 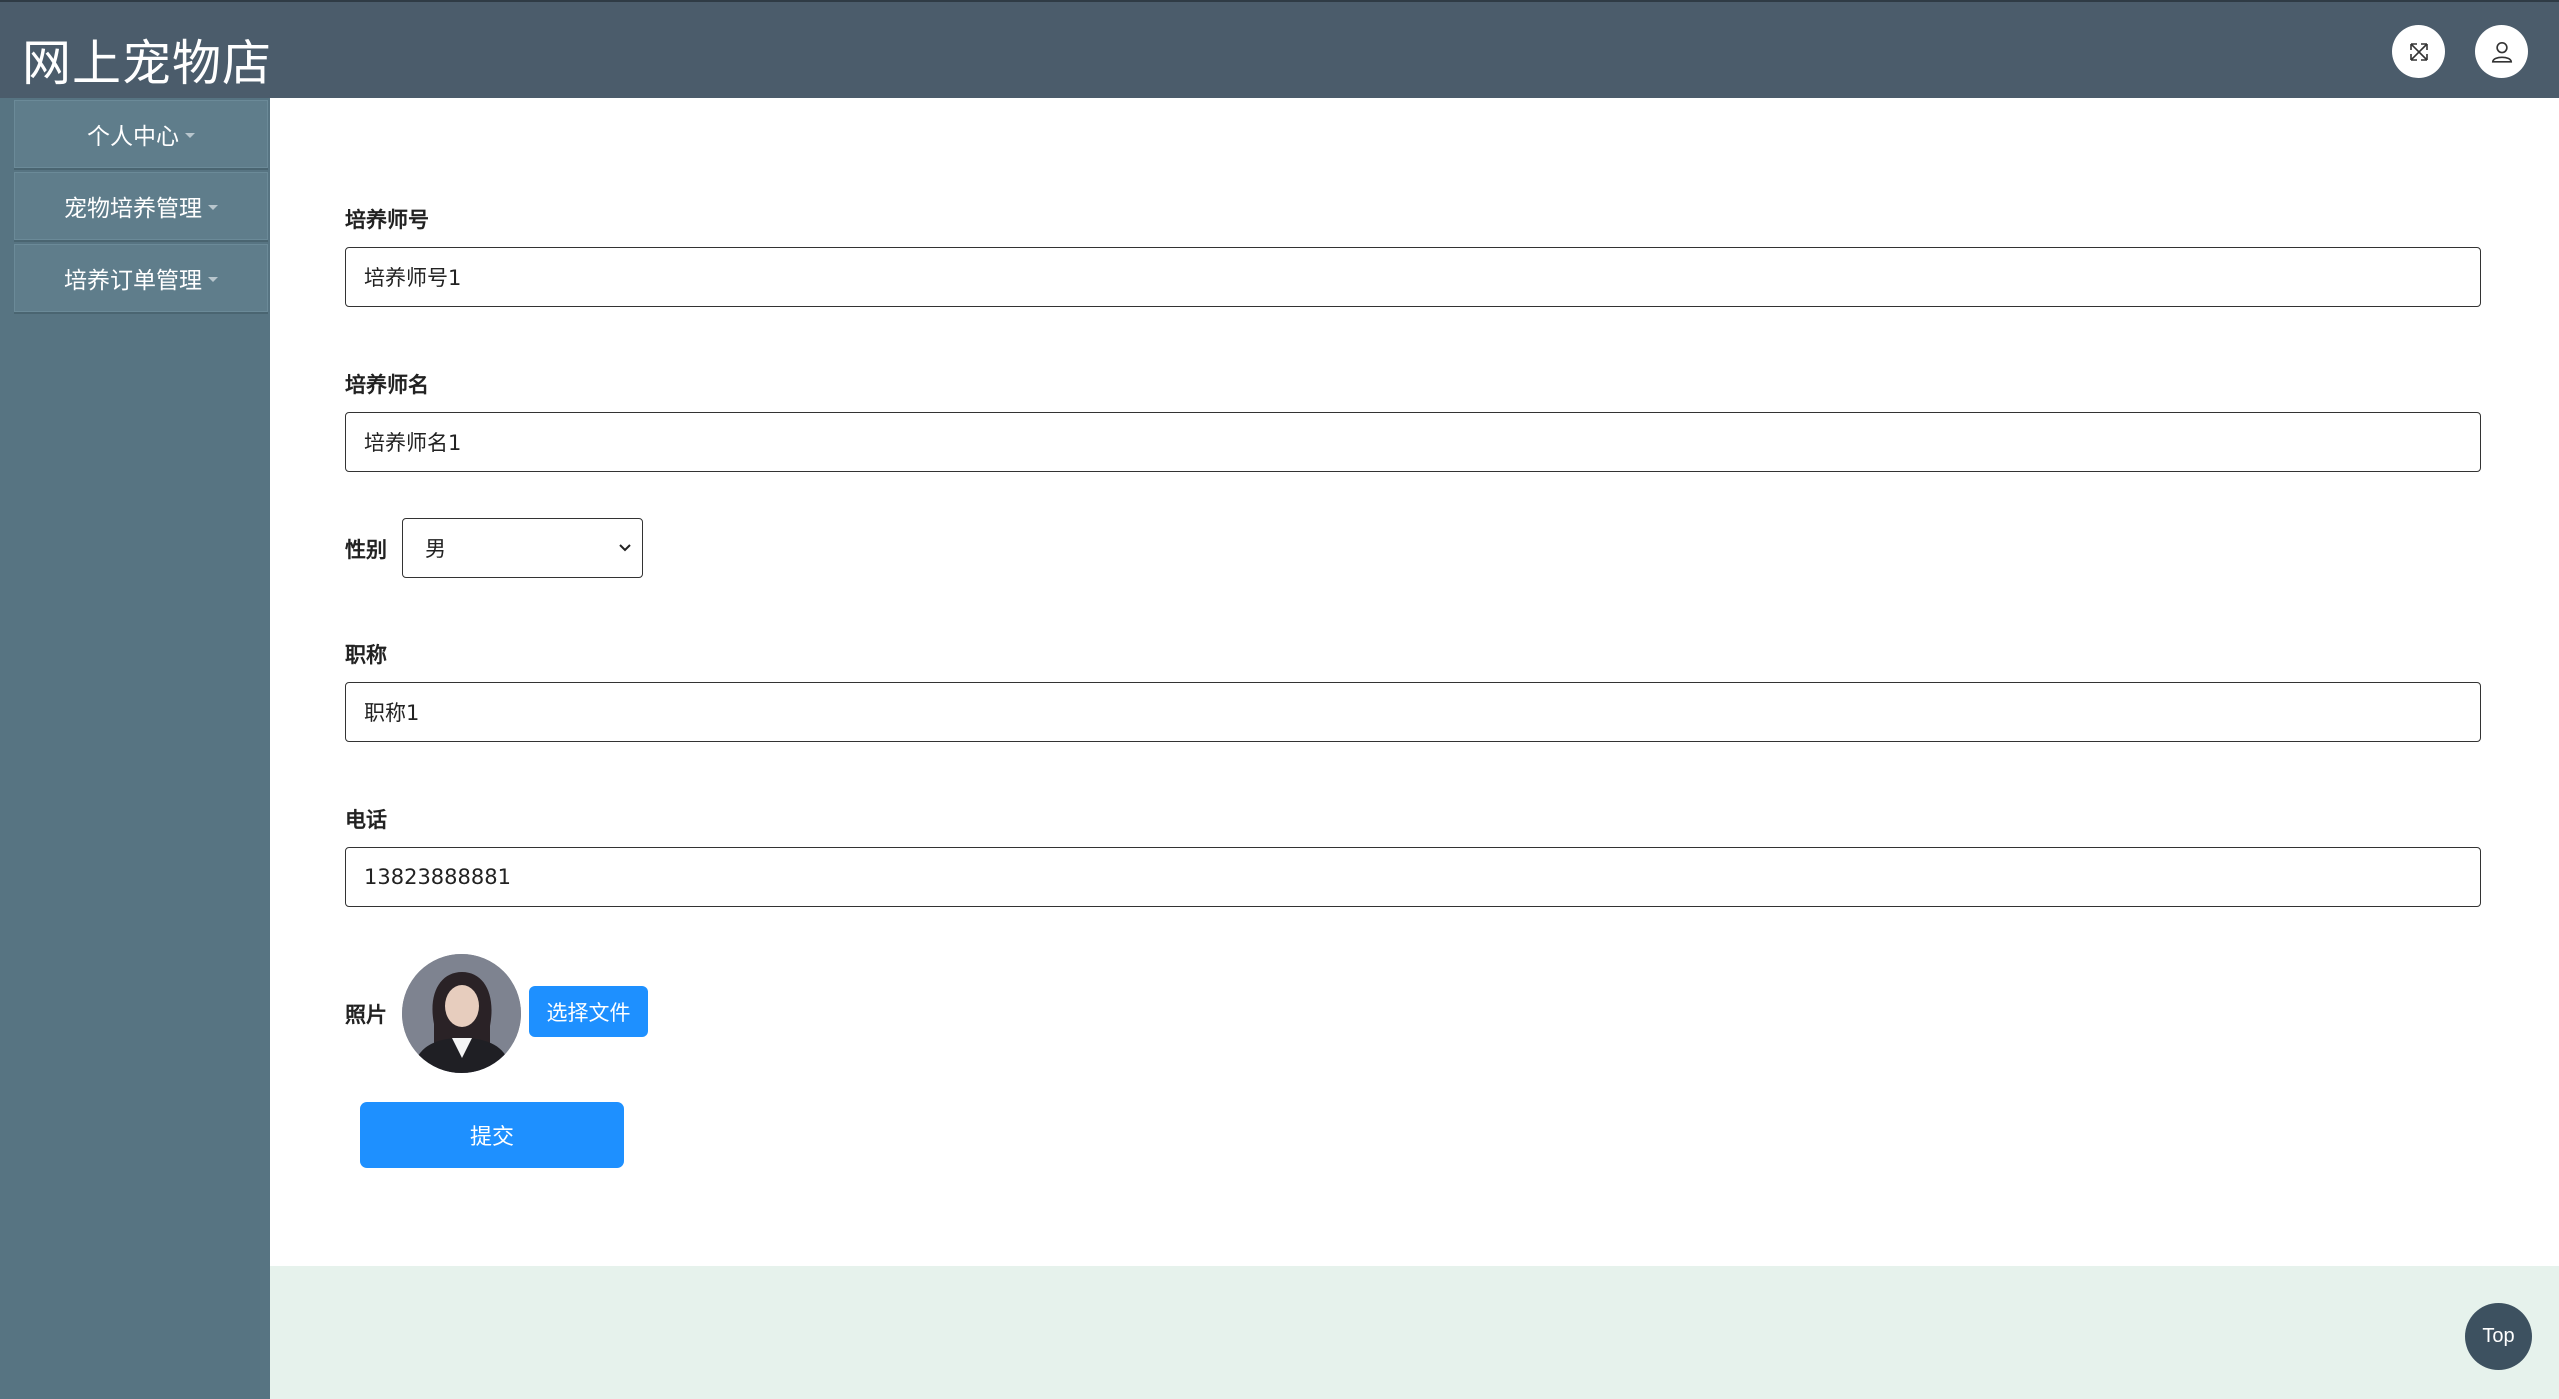 What do you see at coordinates (366, 820) in the screenshot?
I see `phone-label: 电话` at bounding box center [366, 820].